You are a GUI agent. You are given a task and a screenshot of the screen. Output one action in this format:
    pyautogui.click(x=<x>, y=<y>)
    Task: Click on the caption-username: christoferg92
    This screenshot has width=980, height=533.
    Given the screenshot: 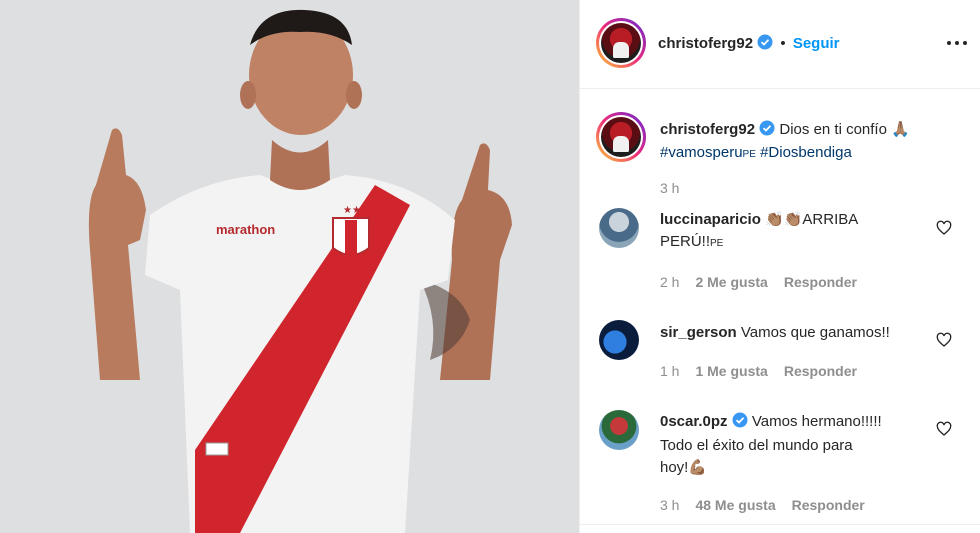 What is the action you would take?
    pyautogui.click(x=707, y=129)
    